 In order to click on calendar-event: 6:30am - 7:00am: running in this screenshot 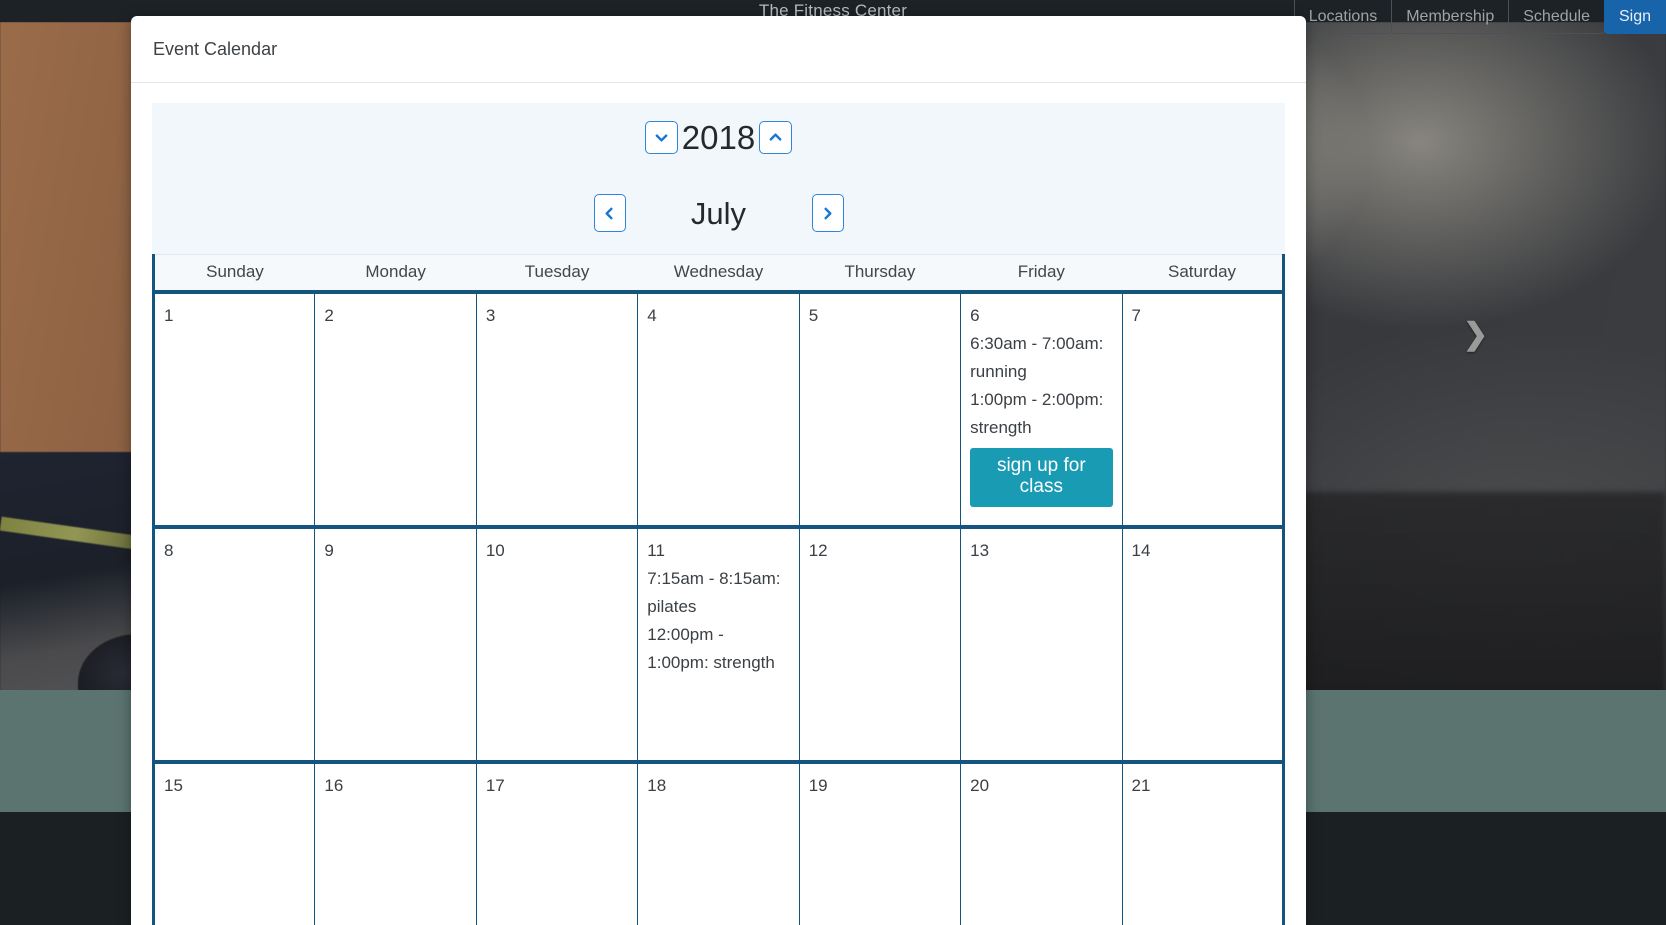, I will do `click(1037, 357)`.